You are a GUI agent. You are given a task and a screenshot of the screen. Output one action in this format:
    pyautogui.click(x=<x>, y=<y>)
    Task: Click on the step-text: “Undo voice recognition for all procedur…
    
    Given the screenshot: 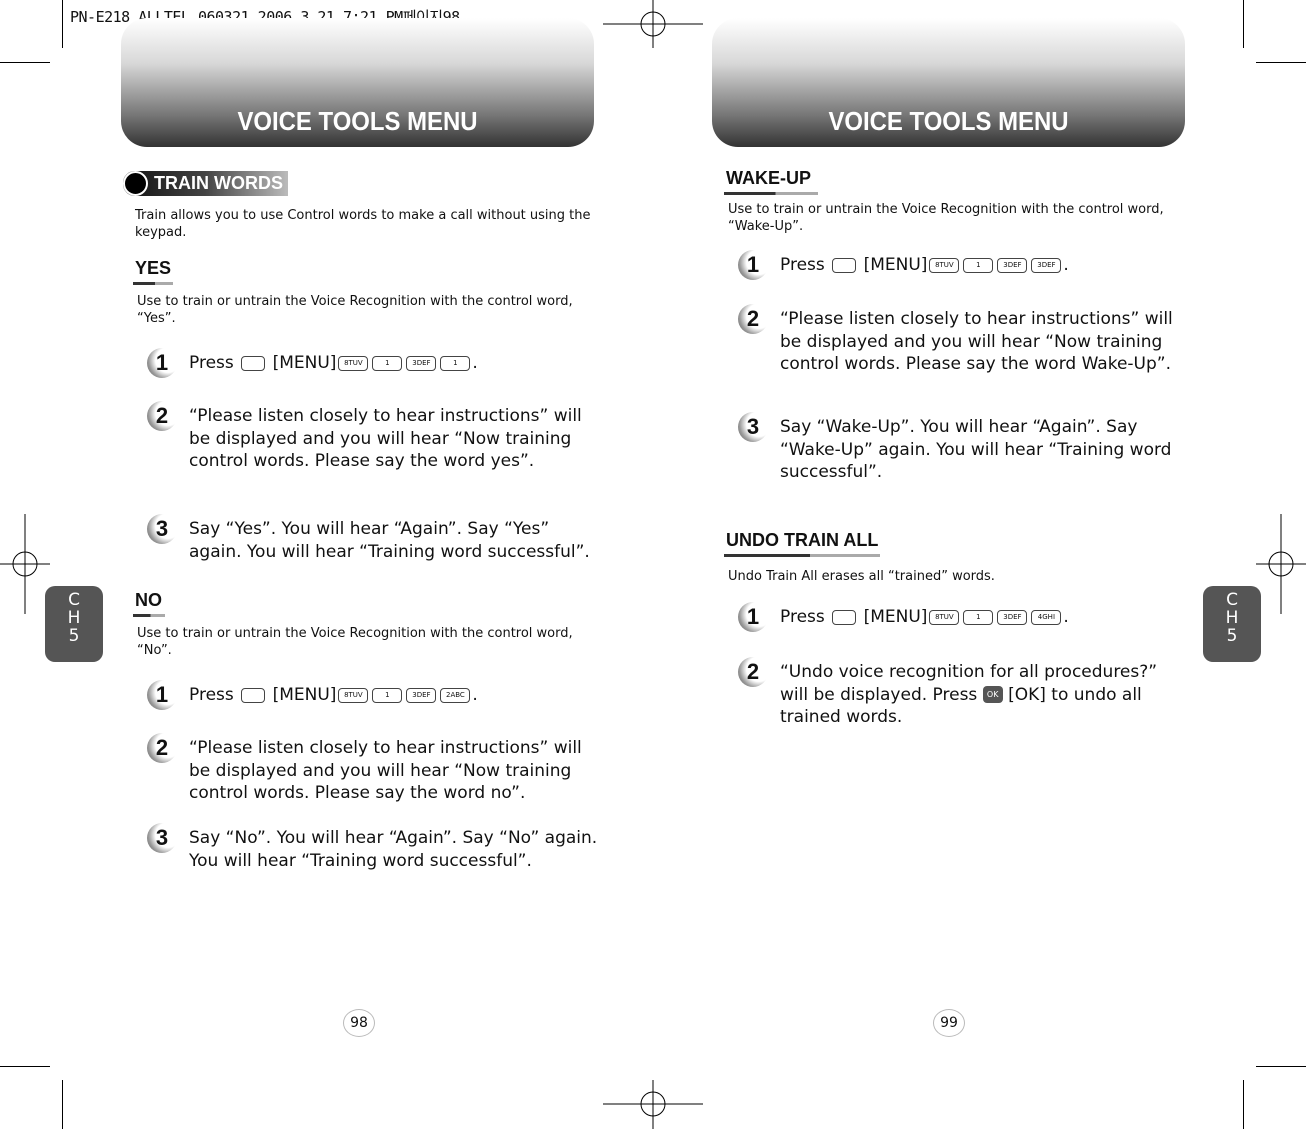 What is the action you would take?
    pyautogui.click(x=985, y=695)
    